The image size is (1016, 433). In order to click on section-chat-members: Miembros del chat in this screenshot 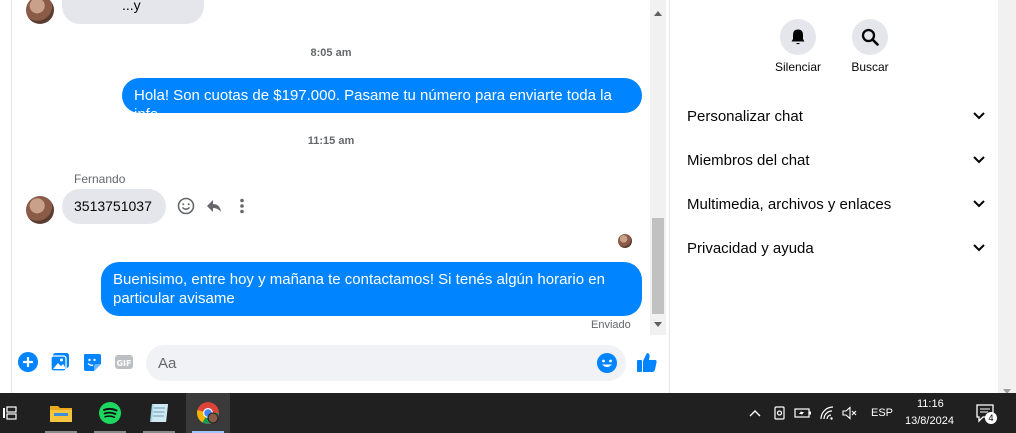, I will do `click(836, 160)`.